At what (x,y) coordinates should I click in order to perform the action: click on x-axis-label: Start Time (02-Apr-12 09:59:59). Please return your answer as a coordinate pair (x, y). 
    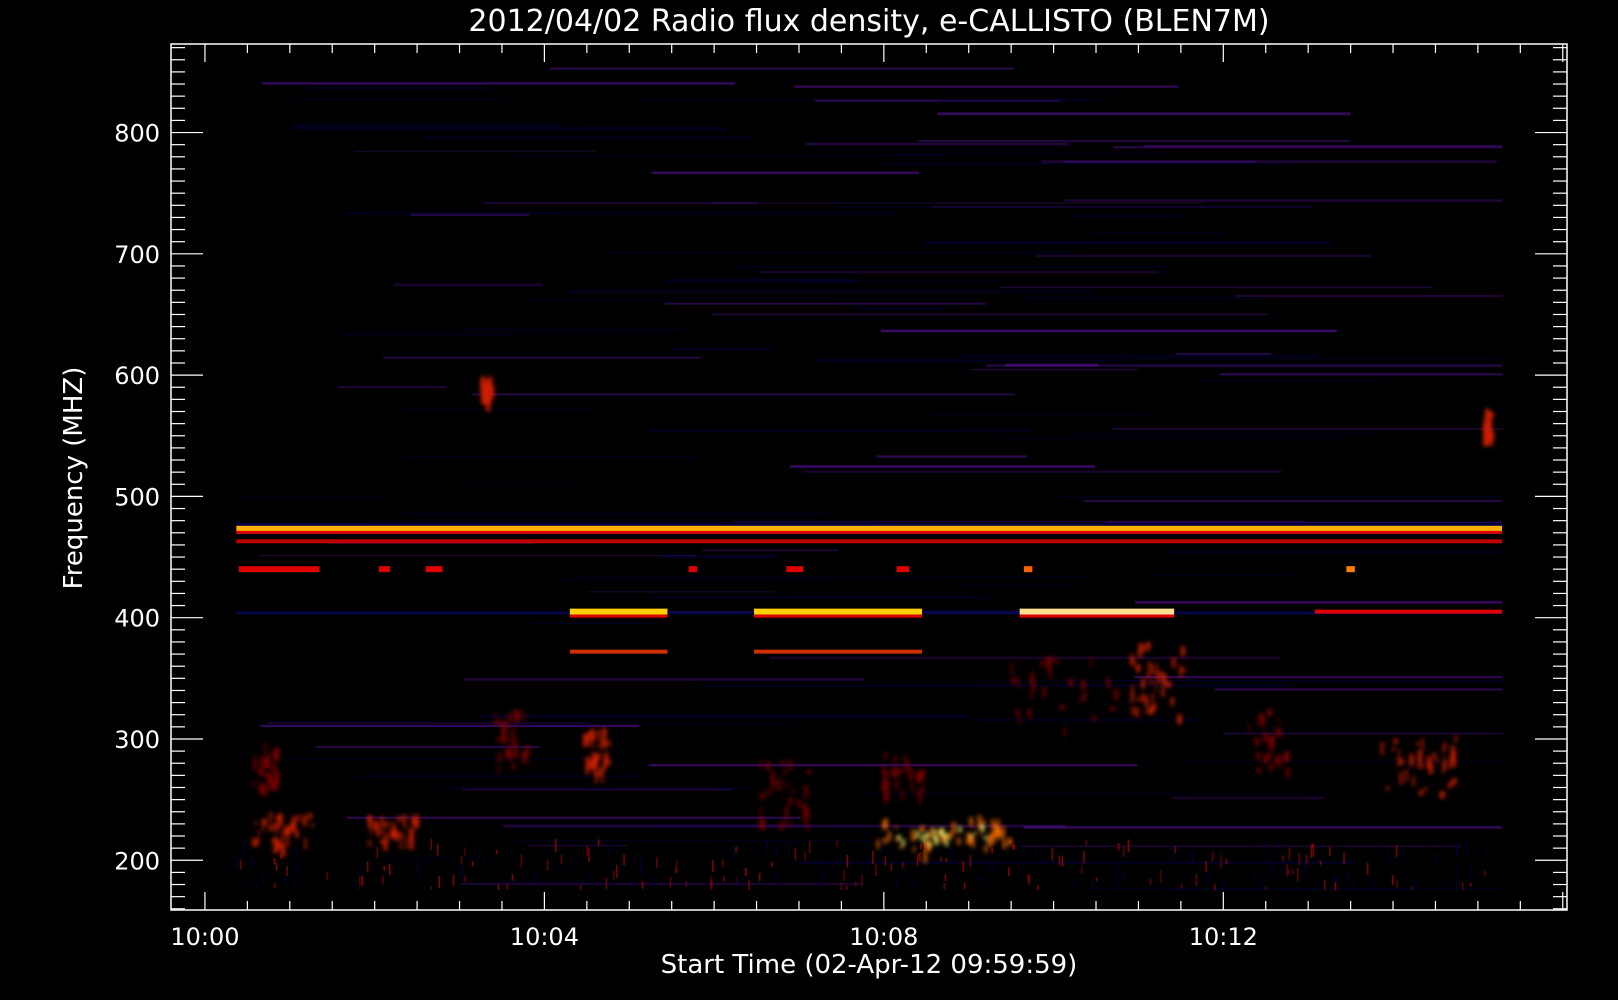
    Looking at the image, I should click on (869, 965).